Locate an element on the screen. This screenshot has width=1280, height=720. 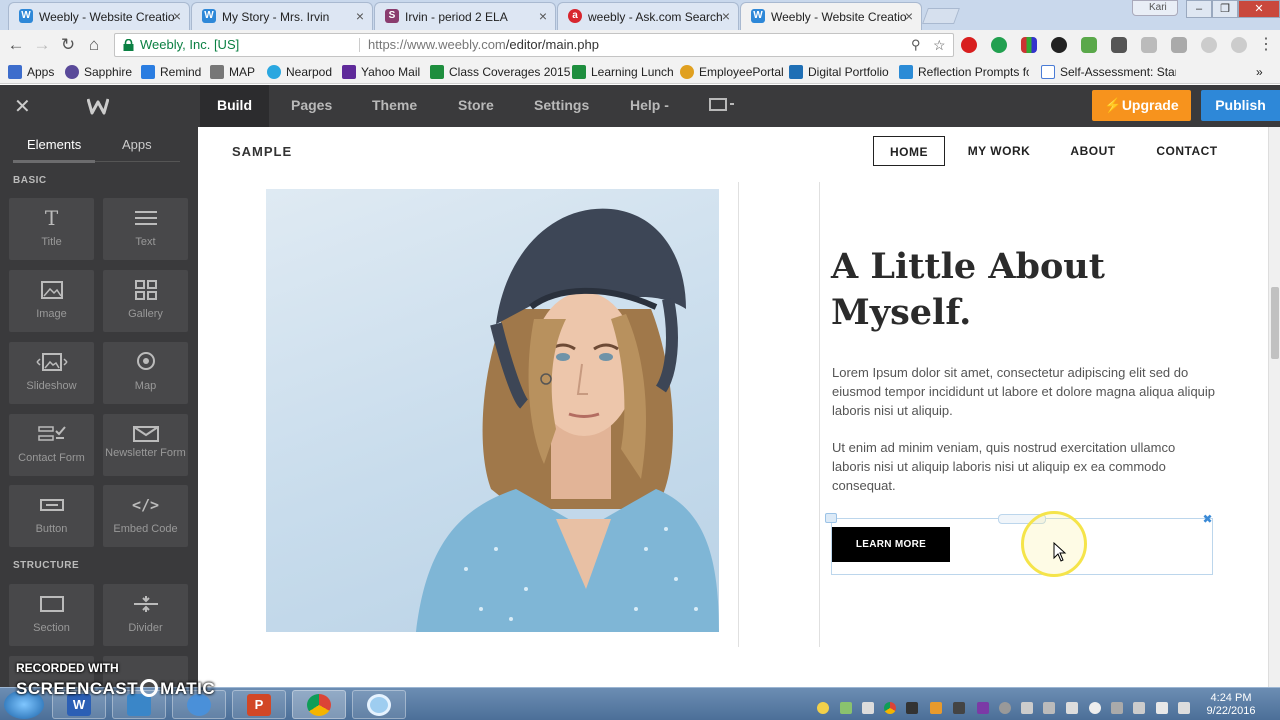
chrome-menu-icon: ⋮ is located at coordinates (1266, 45).